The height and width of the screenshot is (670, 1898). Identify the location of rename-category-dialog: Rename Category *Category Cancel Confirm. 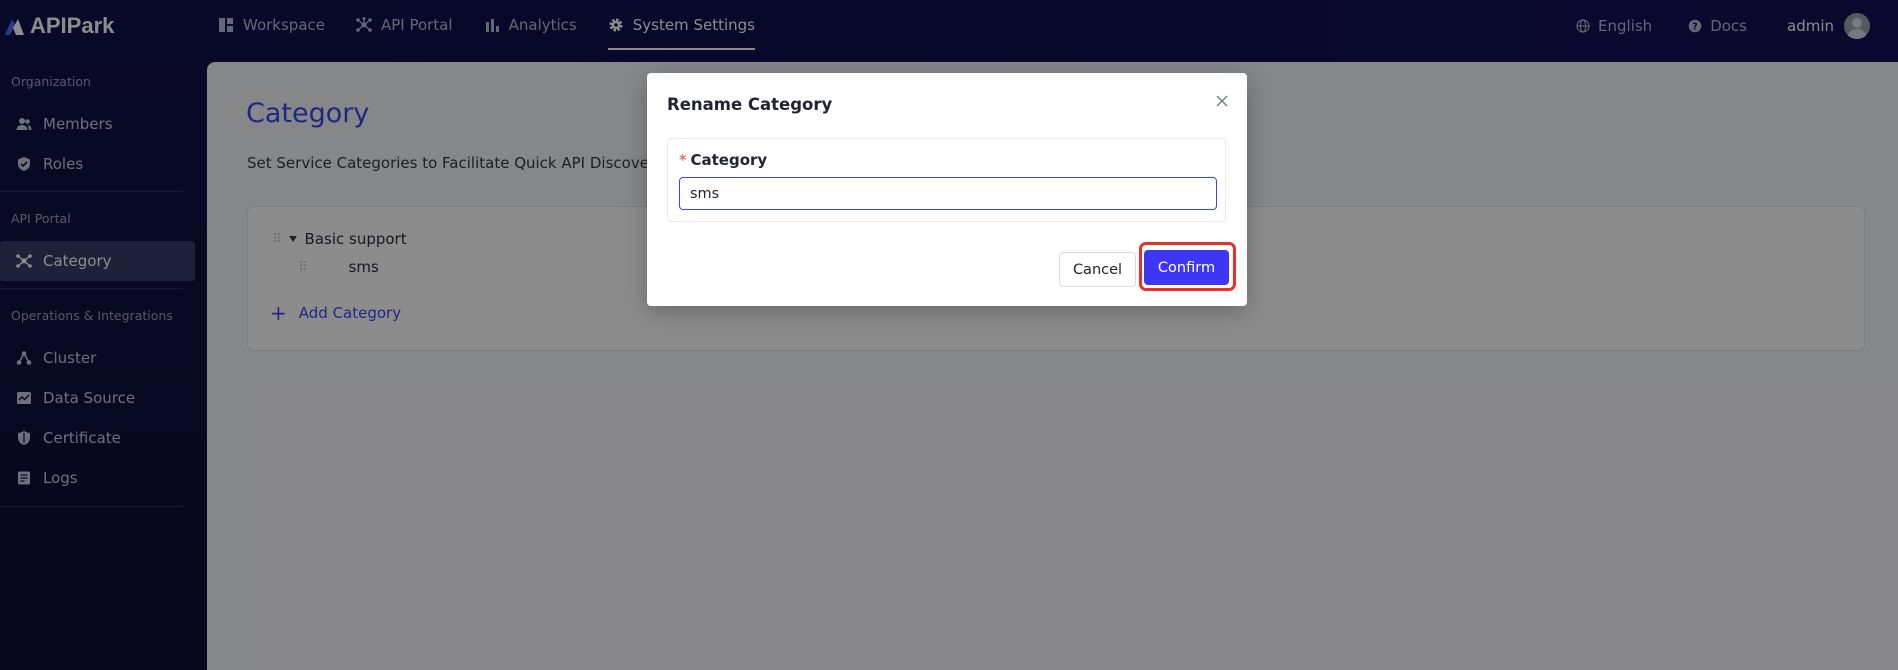
(947, 189).